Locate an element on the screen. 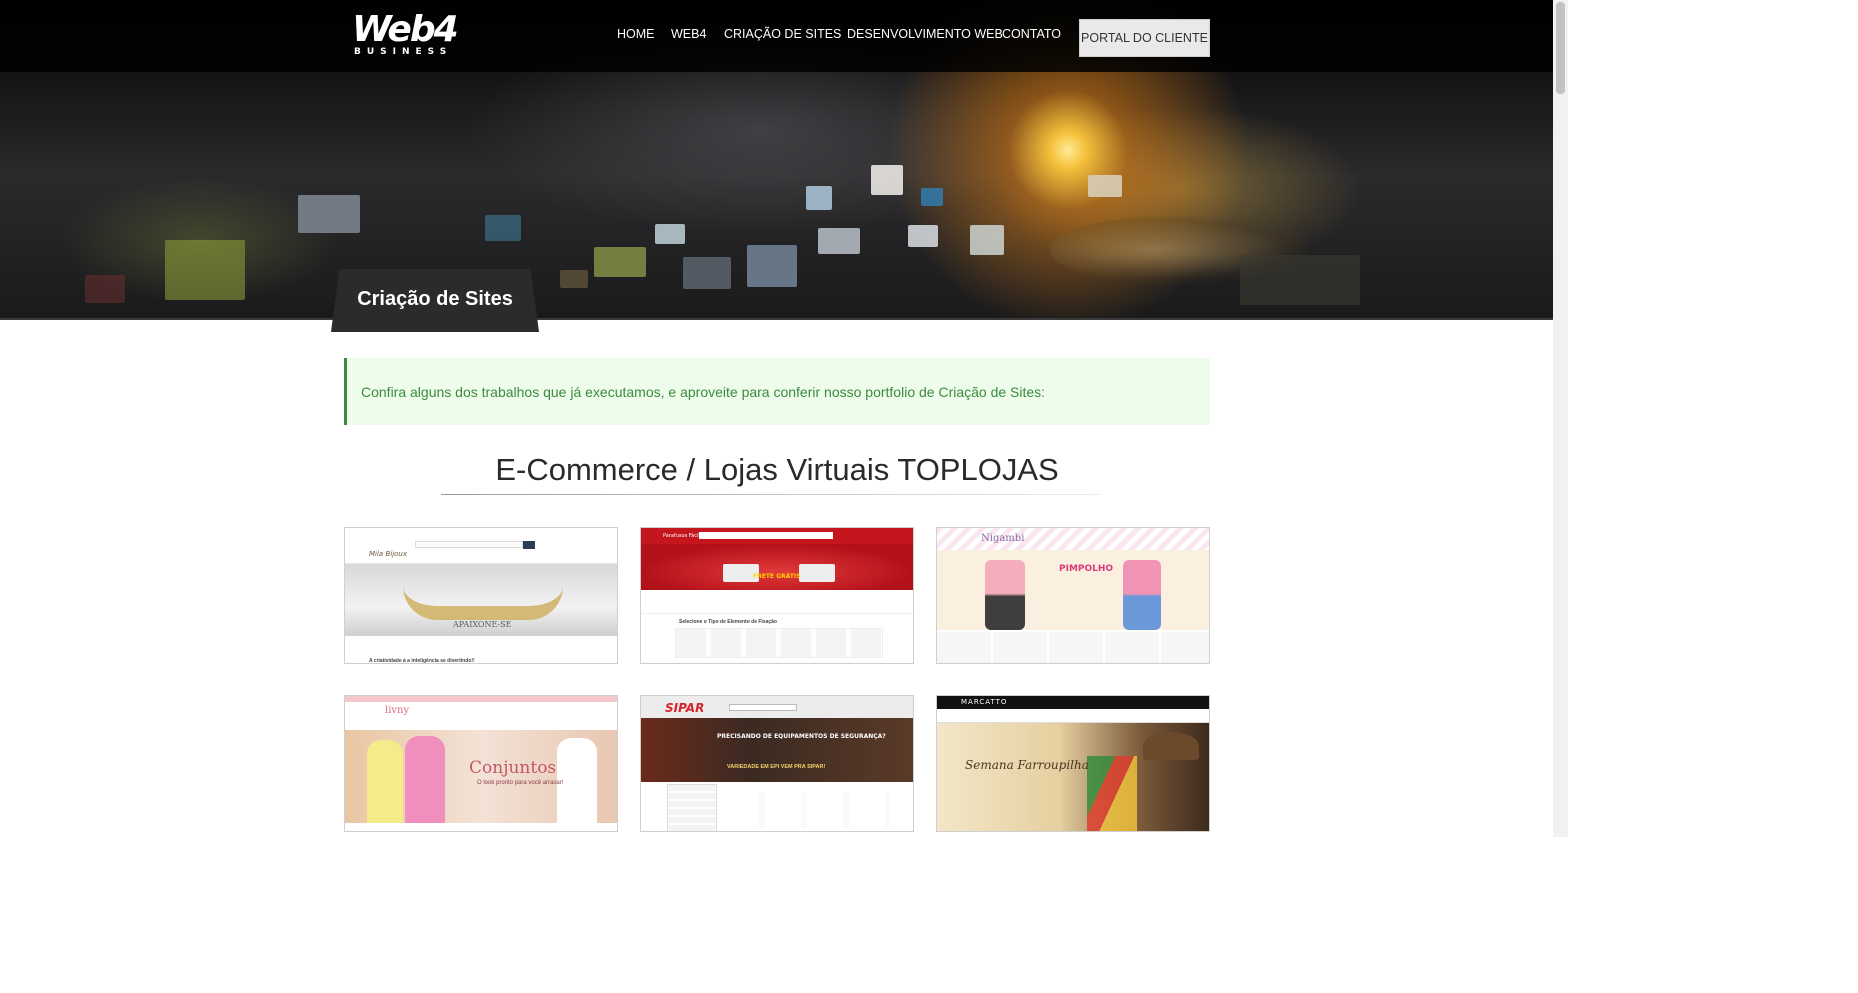  page-title-tab: Criação de Sites is located at coordinates (435, 300).